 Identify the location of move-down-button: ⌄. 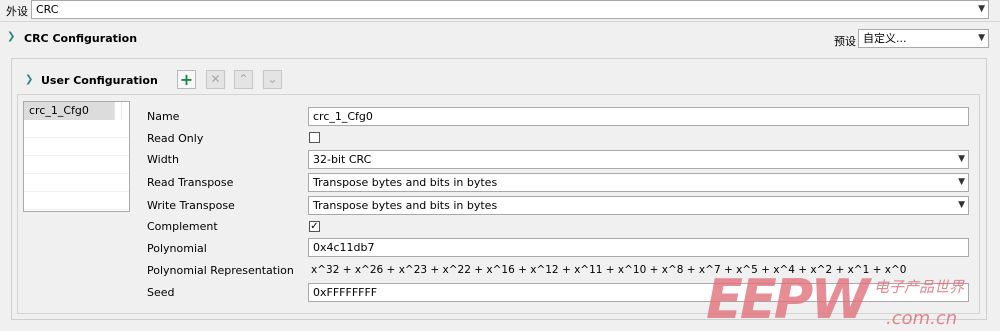
(272, 79).